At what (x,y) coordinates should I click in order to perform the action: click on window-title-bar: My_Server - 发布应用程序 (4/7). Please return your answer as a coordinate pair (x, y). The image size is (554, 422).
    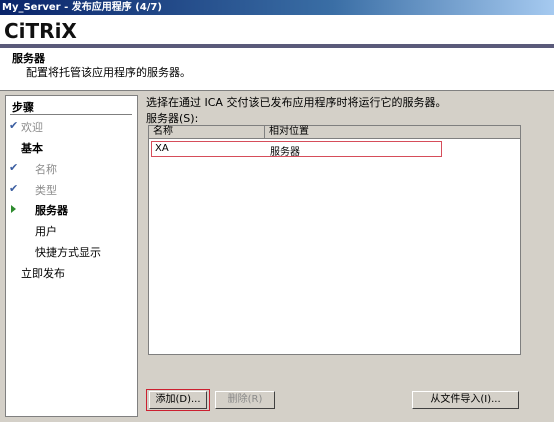
    Looking at the image, I should click on (277, 7).